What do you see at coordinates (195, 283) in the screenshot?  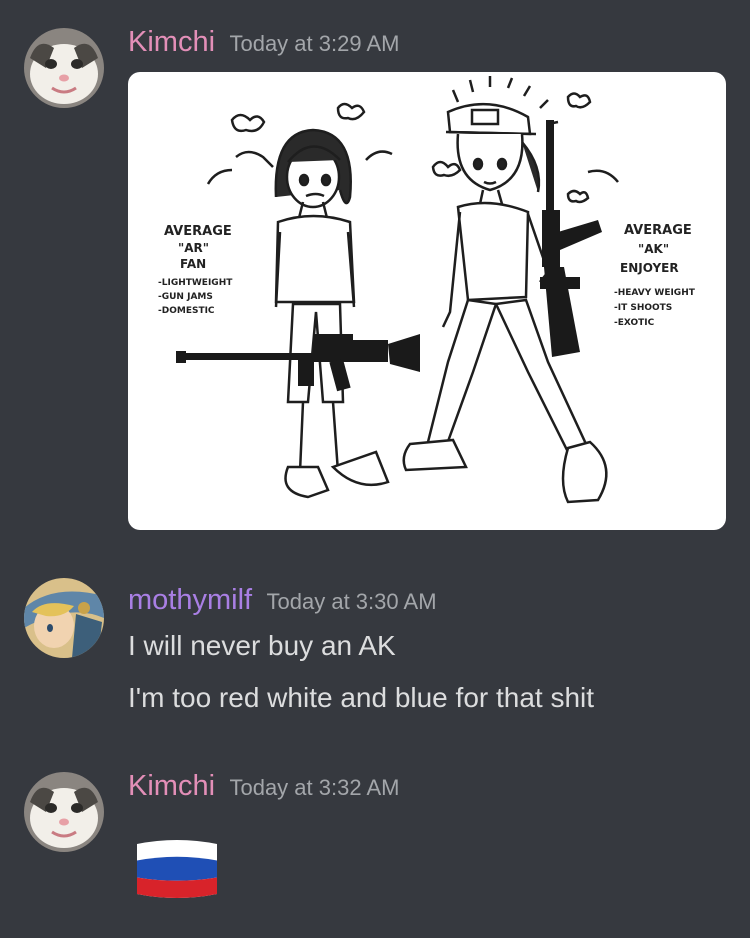 I see `left-caption-line-4: -LIGHTWEIGHT` at bounding box center [195, 283].